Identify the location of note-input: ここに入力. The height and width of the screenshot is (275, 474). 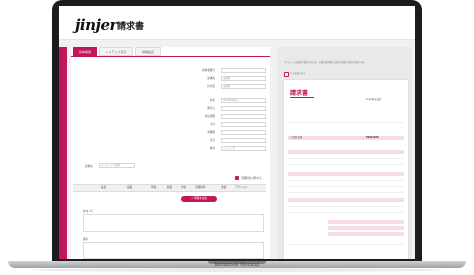
(243, 148).